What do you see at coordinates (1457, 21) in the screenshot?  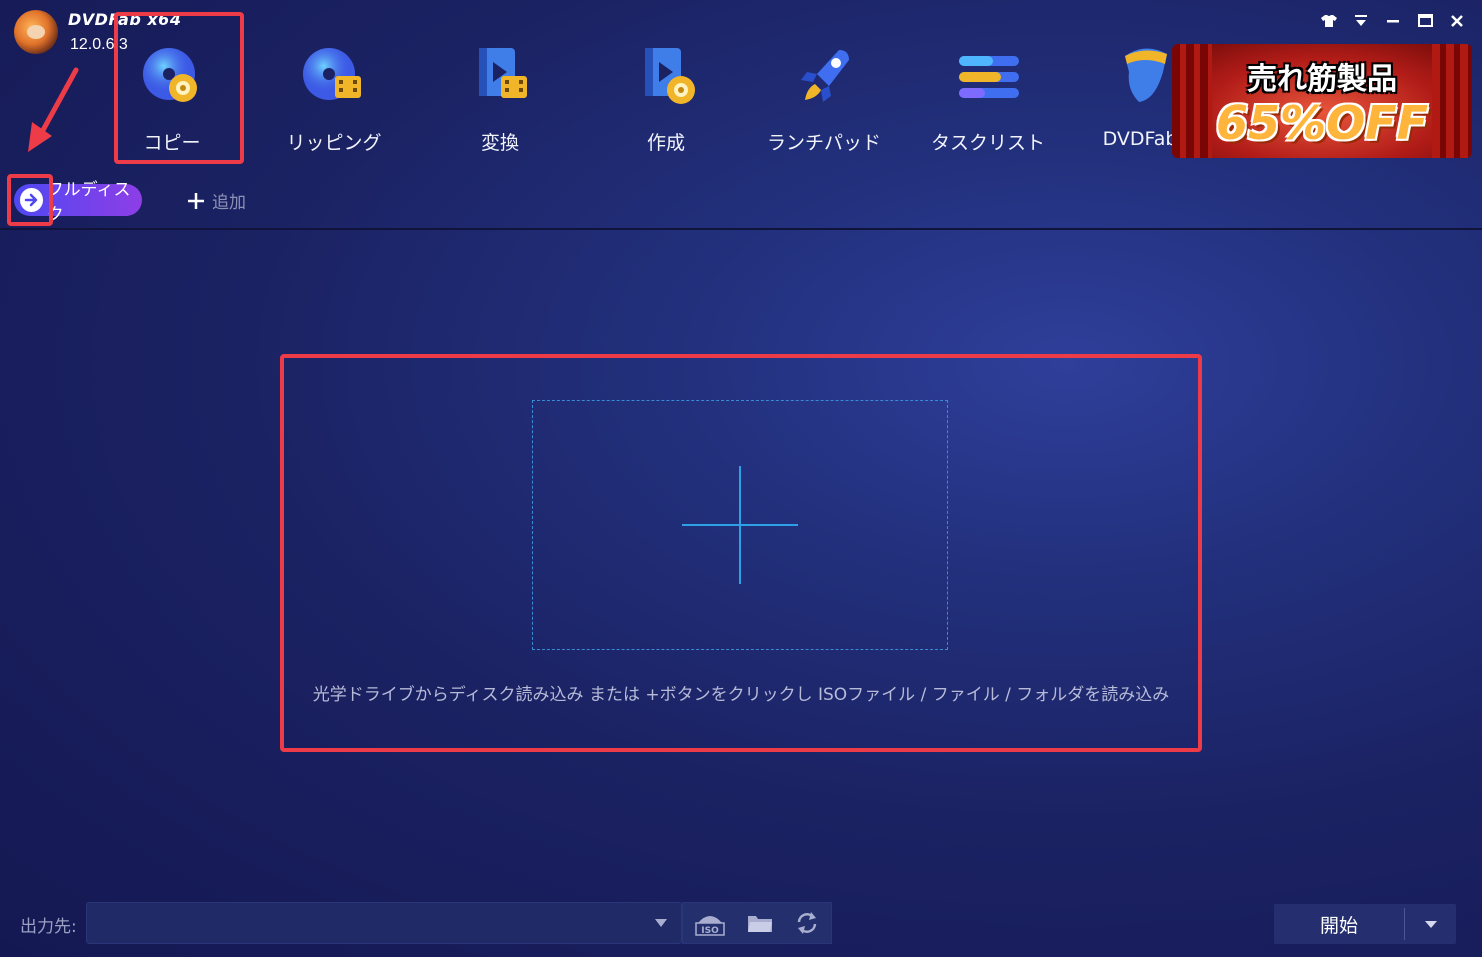 I see `close-icon` at bounding box center [1457, 21].